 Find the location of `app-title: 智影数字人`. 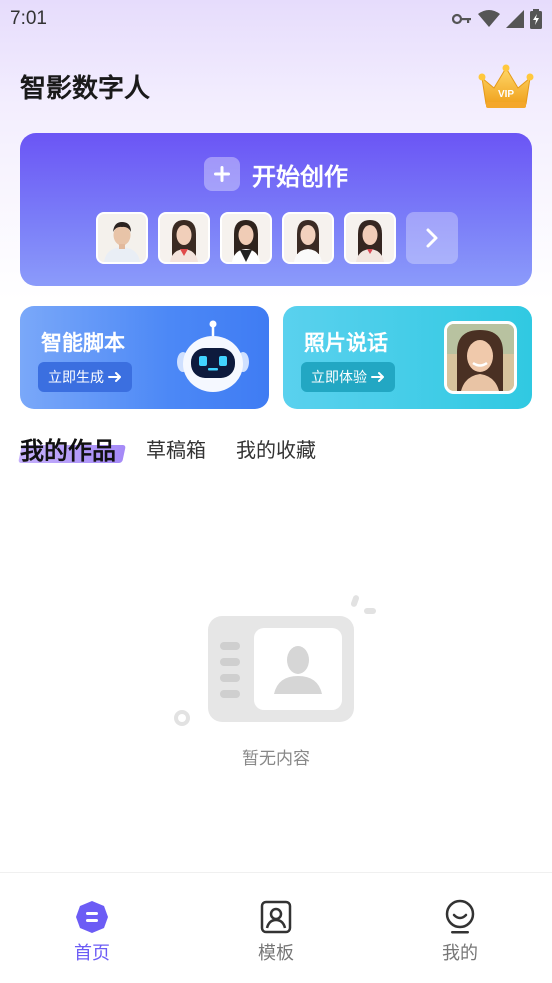

app-title: 智影数字人 is located at coordinates (85, 89).